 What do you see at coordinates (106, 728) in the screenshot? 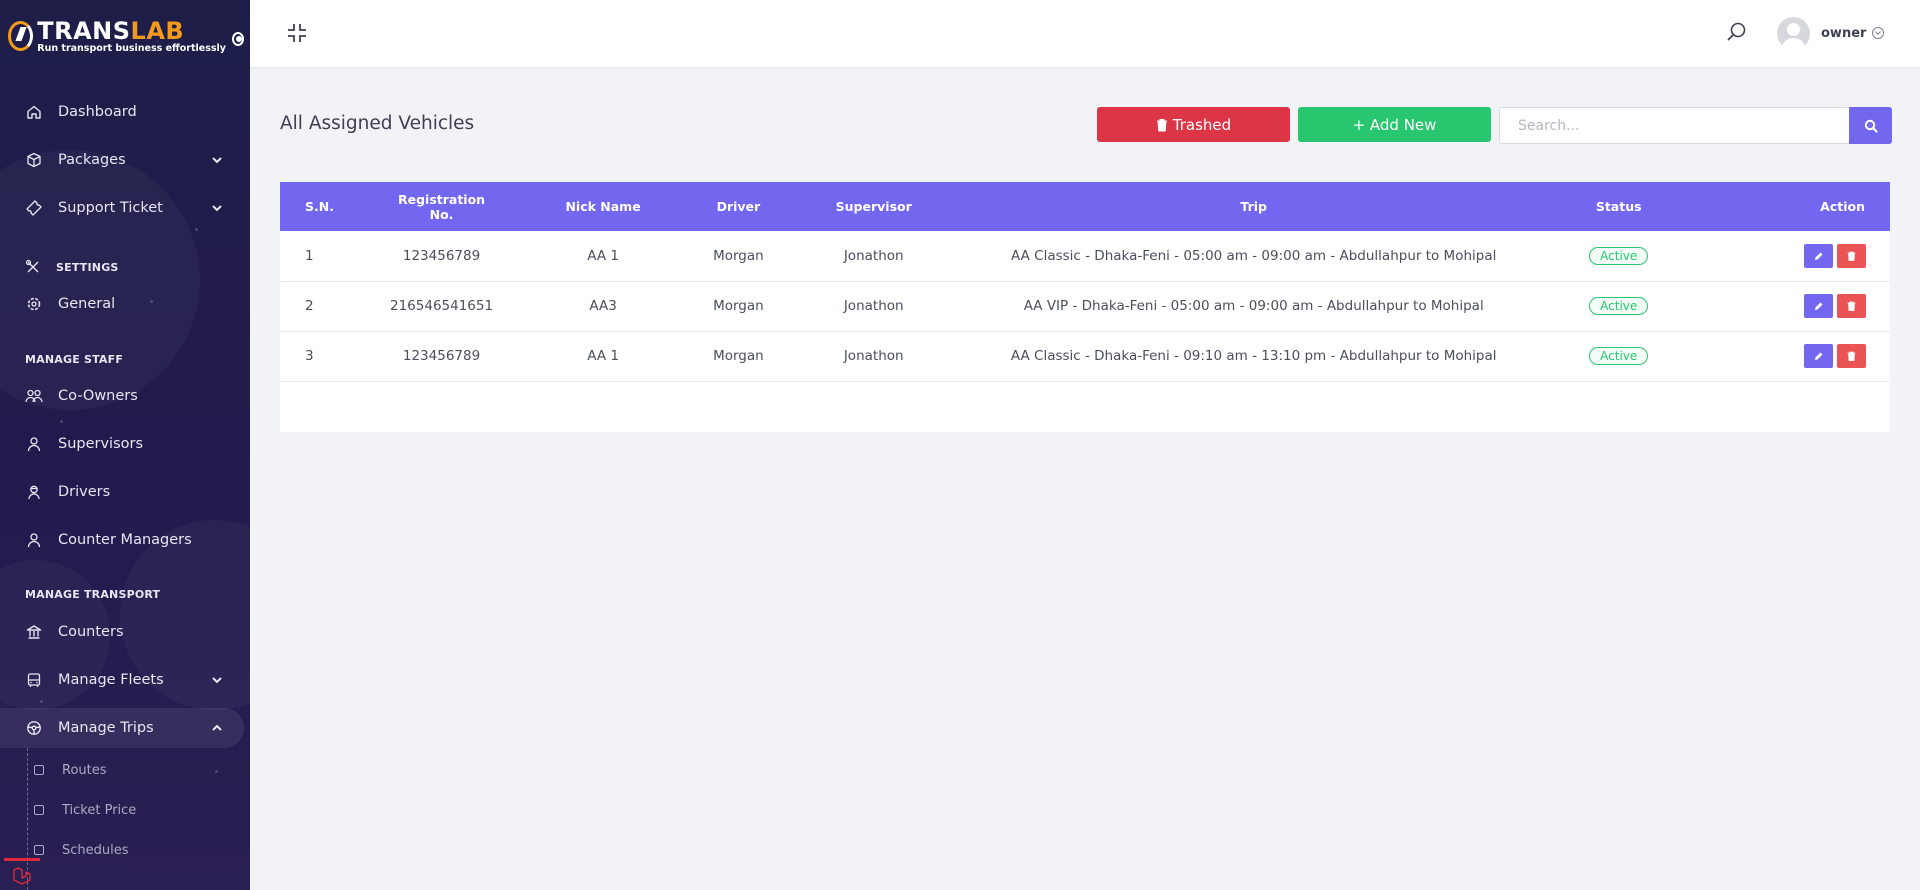
I see `sidebar-item-label: Manage Trips` at bounding box center [106, 728].